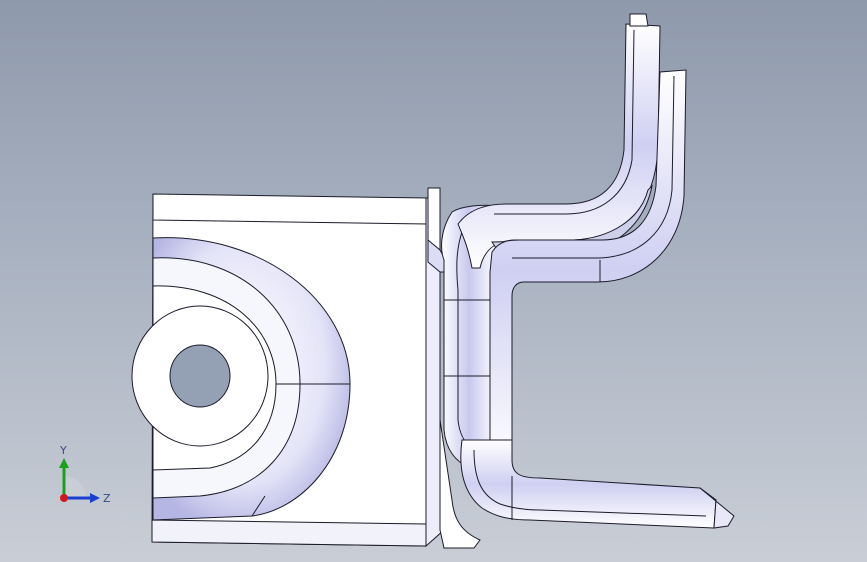 This screenshot has width=867, height=562. I want to click on main-block-bottom-band, so click(289, 533).